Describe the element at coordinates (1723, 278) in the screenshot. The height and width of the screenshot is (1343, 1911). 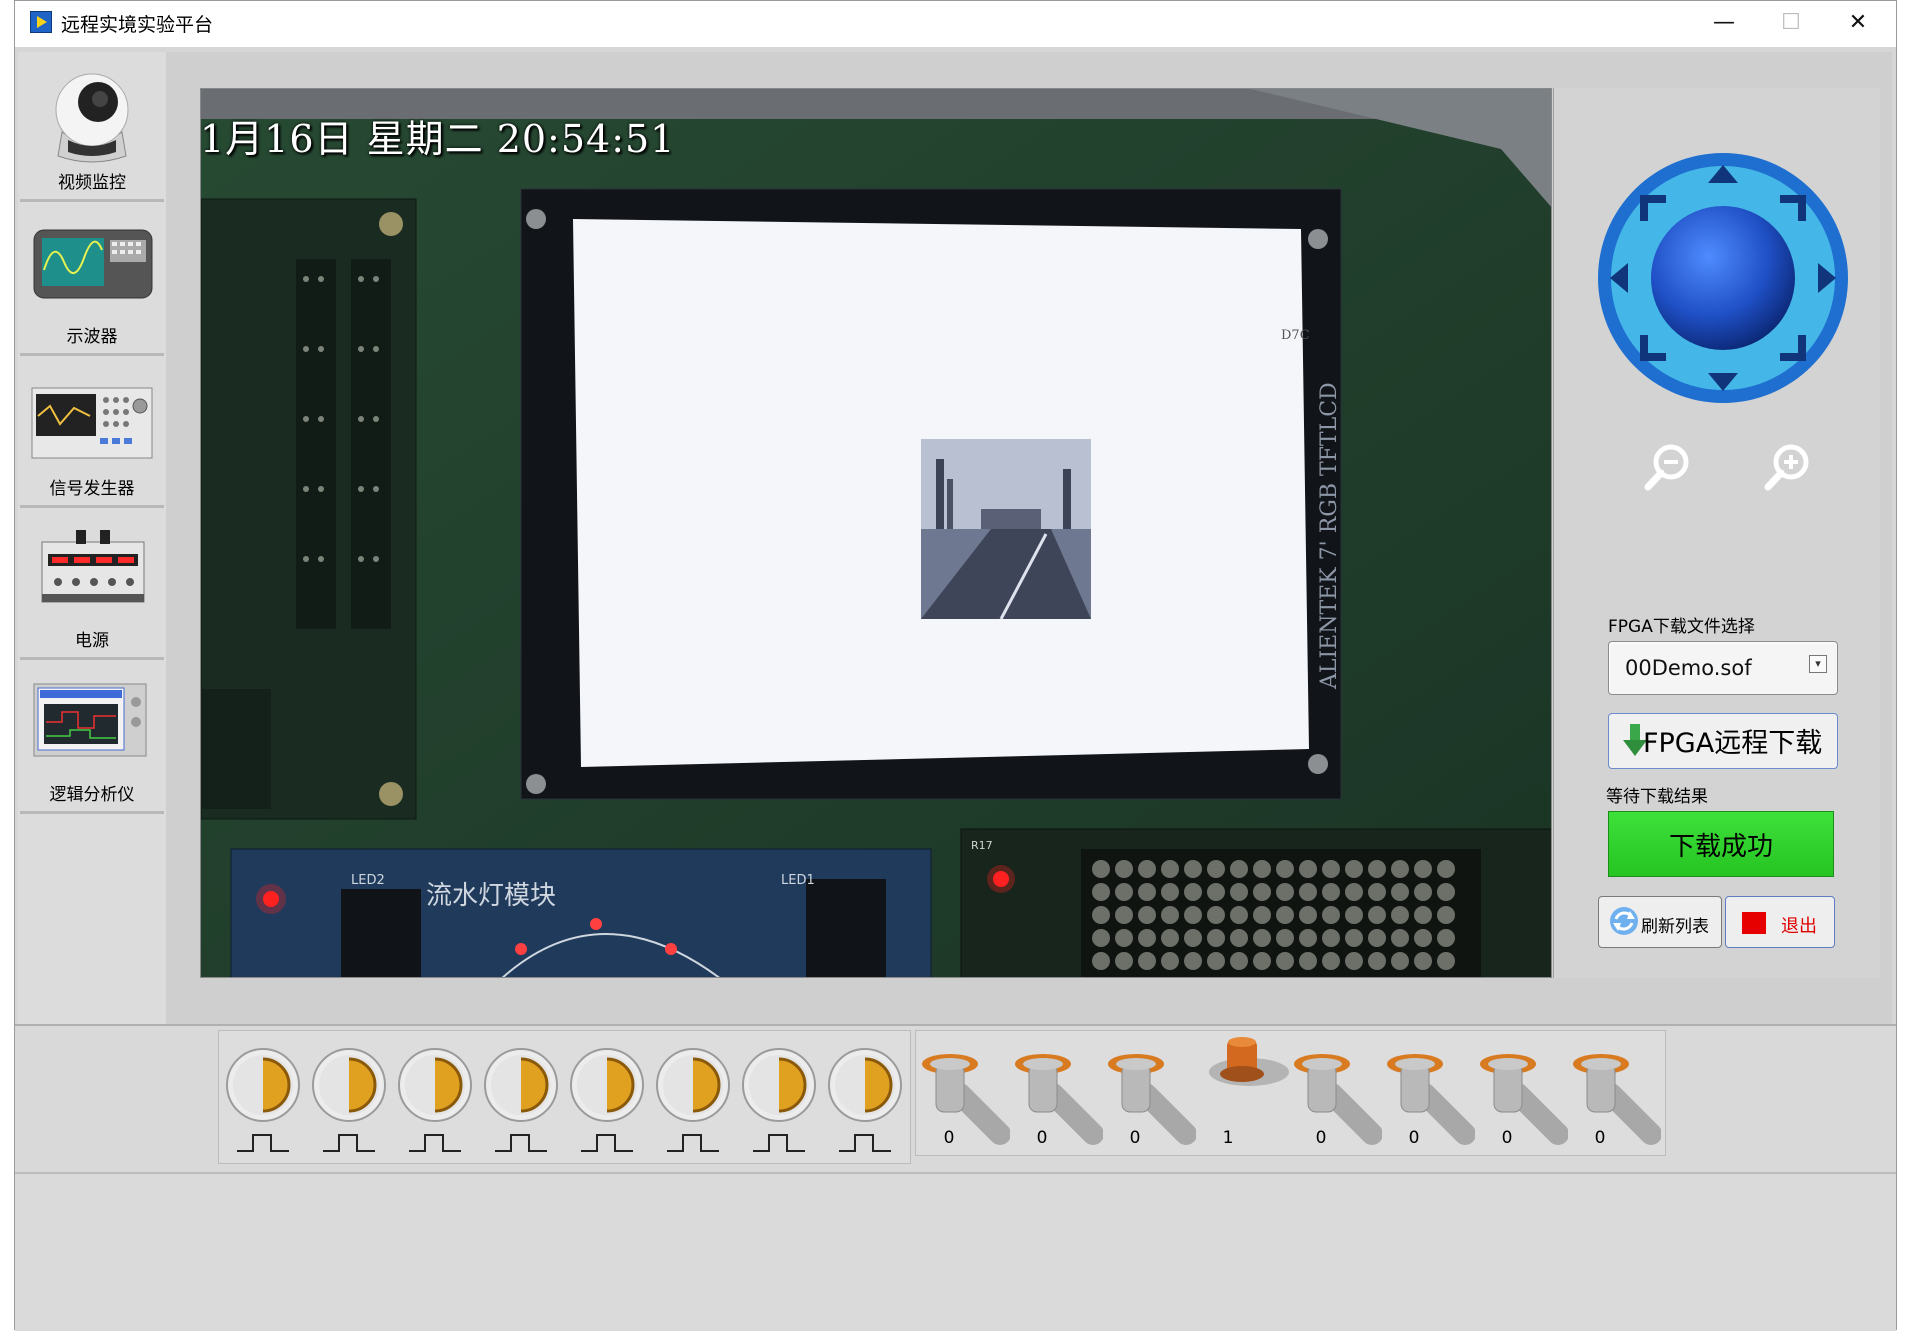
I see `ptz-joystick` at that location.